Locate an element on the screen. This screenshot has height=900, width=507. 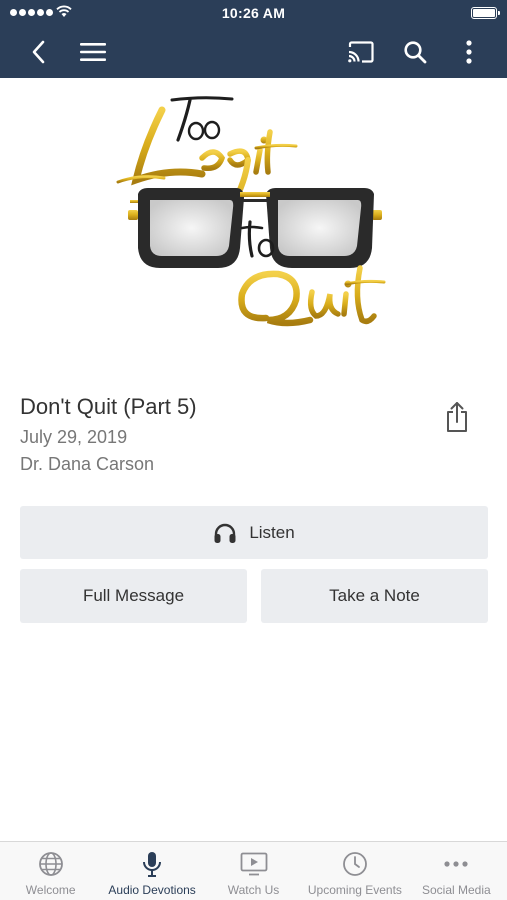
message-date: July 29, 2019 is located at coordinates (74, 437).